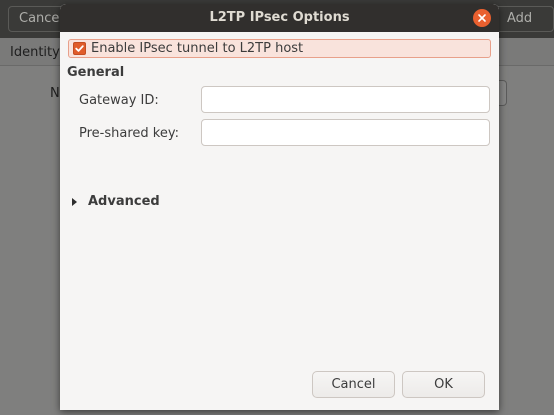  Describe the element at coordinates (443, 384) in the screenshot. I see `ok-button: OK` at that location.